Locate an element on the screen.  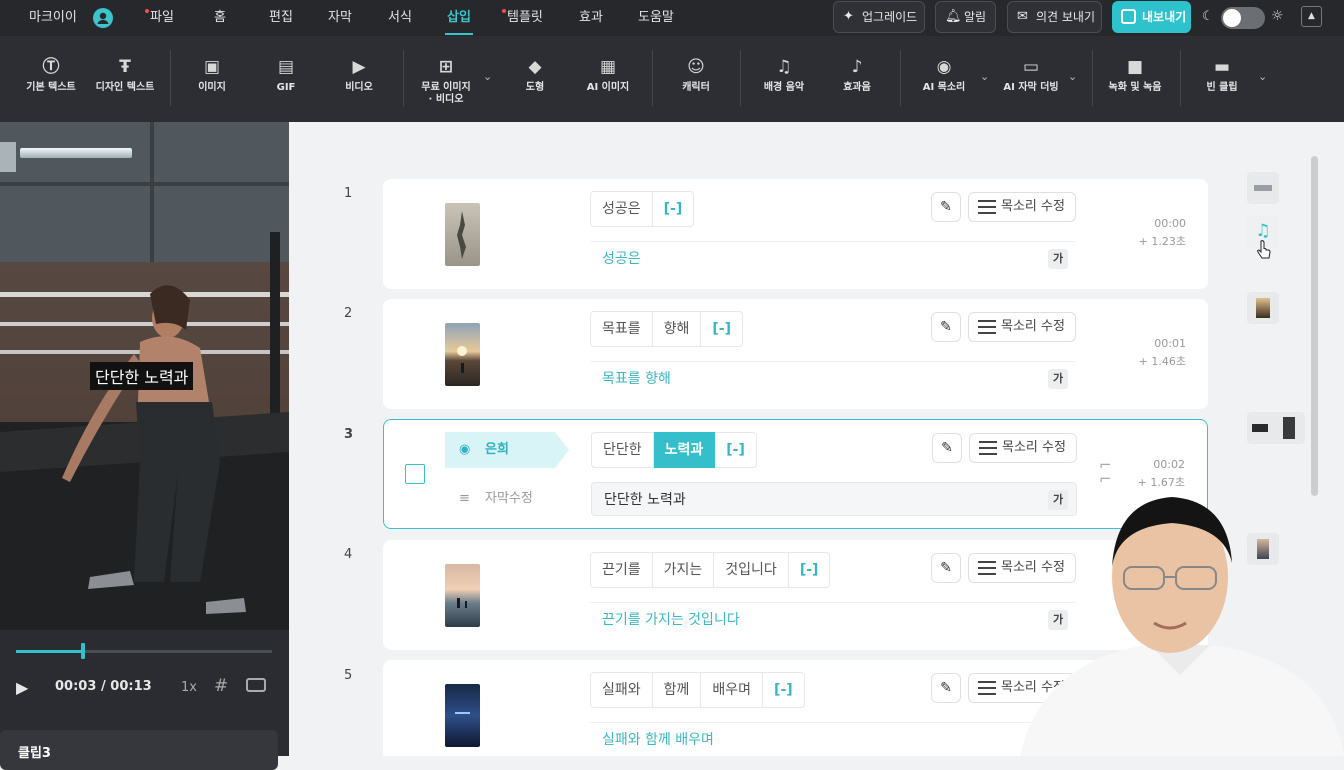
menu-help: 도움말 is located at coordinates (656, 18).